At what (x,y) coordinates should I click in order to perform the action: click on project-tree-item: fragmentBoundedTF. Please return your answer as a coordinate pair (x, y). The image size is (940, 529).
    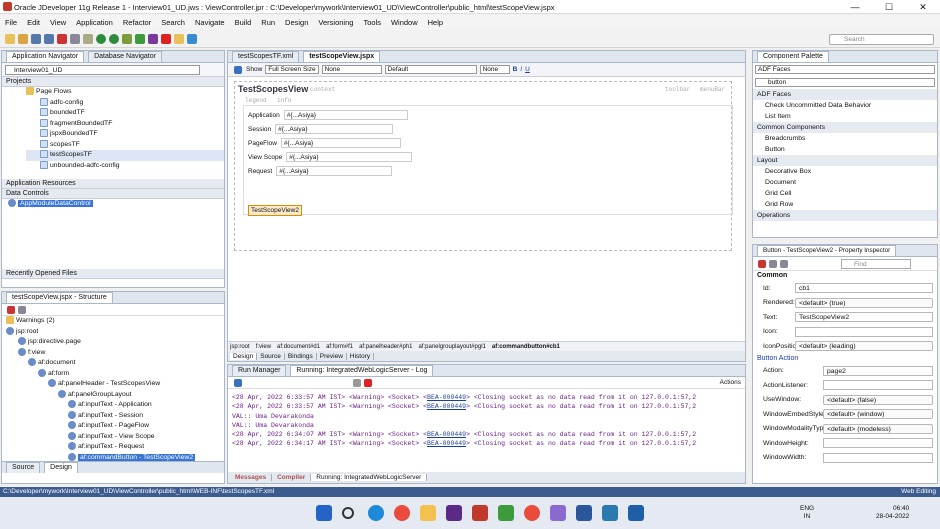
    Looking at the image, I should click on (125, 124).